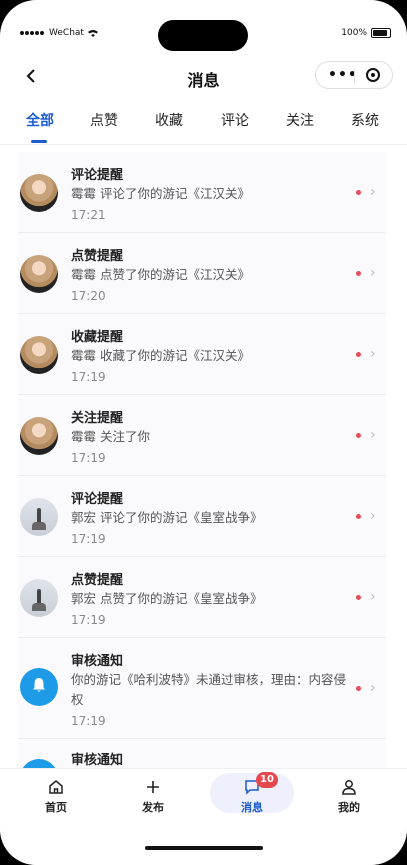  I want to click on tab-follows: 关注, so click(300, 120).